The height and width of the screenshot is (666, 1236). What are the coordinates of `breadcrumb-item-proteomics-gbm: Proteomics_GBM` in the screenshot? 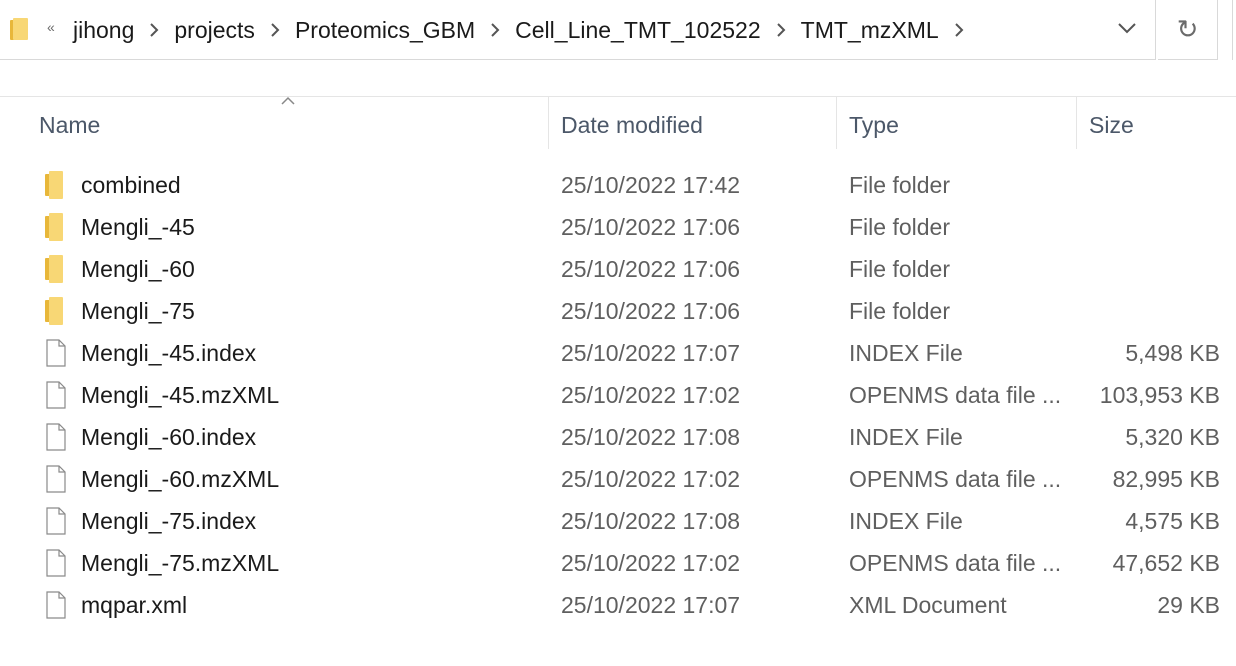 It's located at (385, 30).